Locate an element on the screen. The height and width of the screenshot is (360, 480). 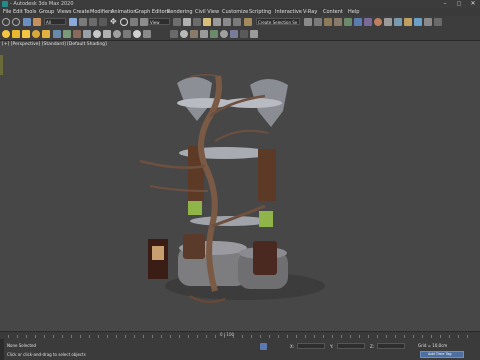
x-coordinate-field is located at coordinates (311, 346).